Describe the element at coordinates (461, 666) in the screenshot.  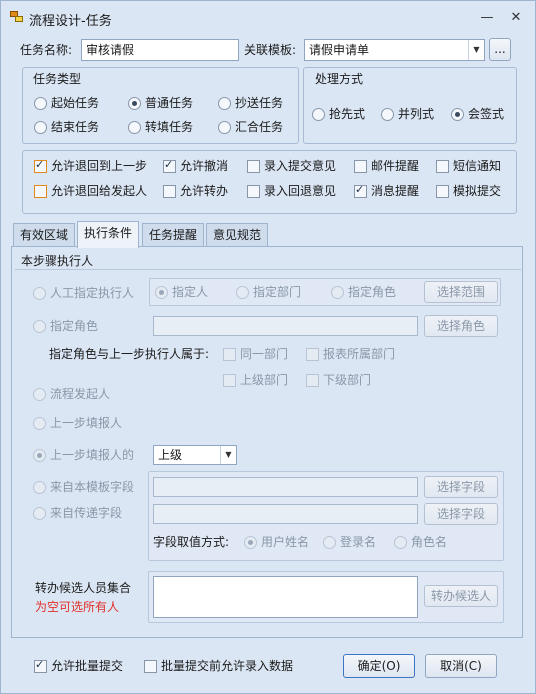
I see `cancel-button: 取消(C)` at that location.